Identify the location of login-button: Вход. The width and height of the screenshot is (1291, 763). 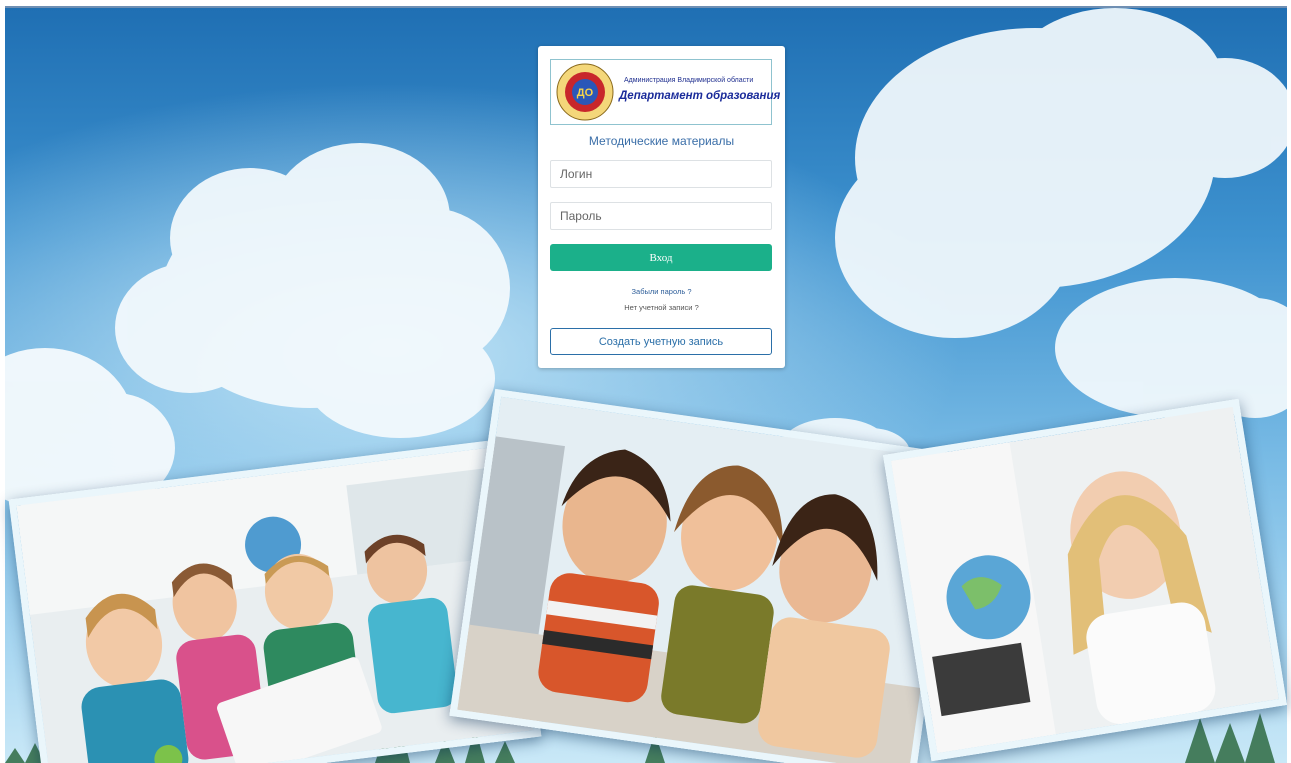
(661, 257).